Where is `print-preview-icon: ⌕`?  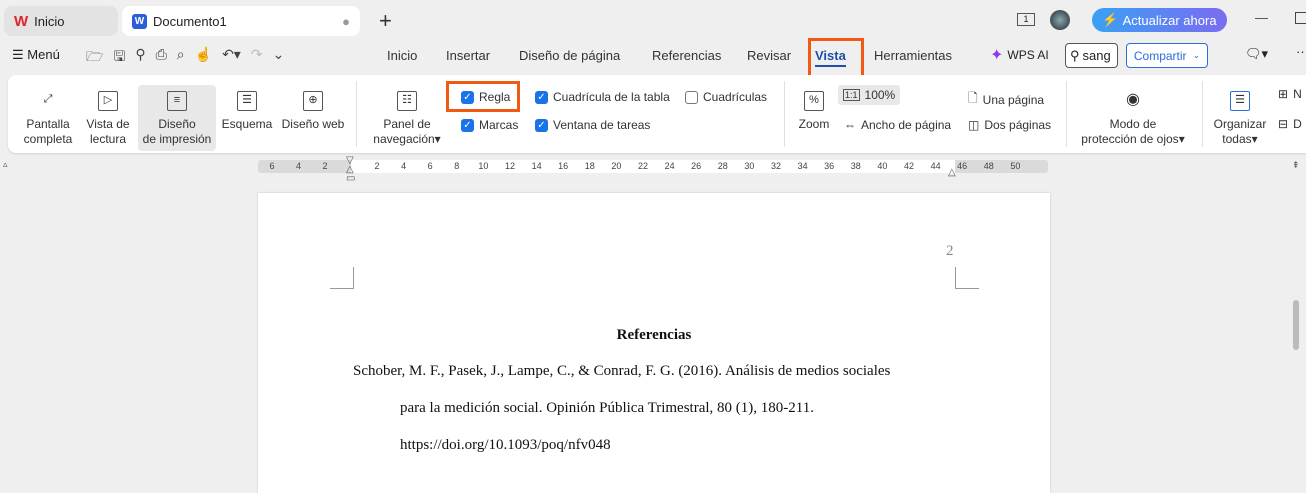
print-preview-icon: ⌕ is located at coordinates (181, 58).